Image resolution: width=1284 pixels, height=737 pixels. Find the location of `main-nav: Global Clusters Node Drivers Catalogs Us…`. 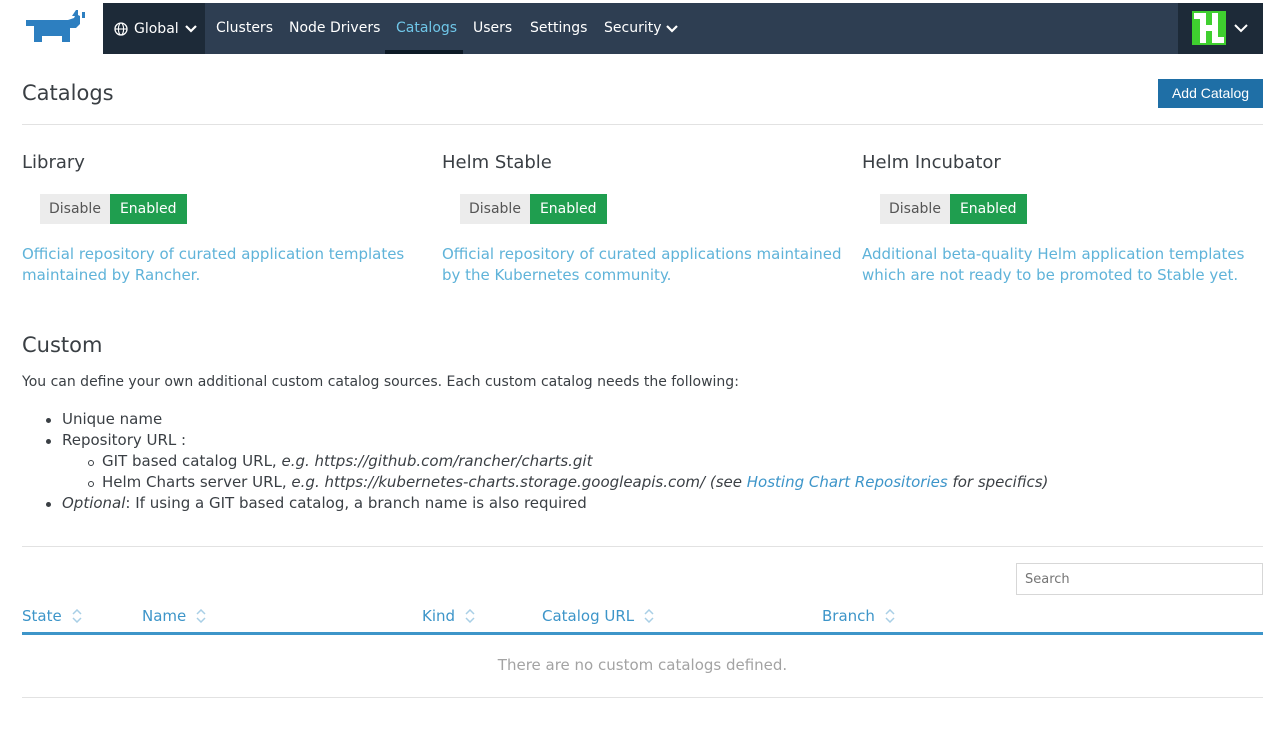

main-nav: Global Clusters Node Drivers Catalogs Us… is located at coordinates (683, 28).